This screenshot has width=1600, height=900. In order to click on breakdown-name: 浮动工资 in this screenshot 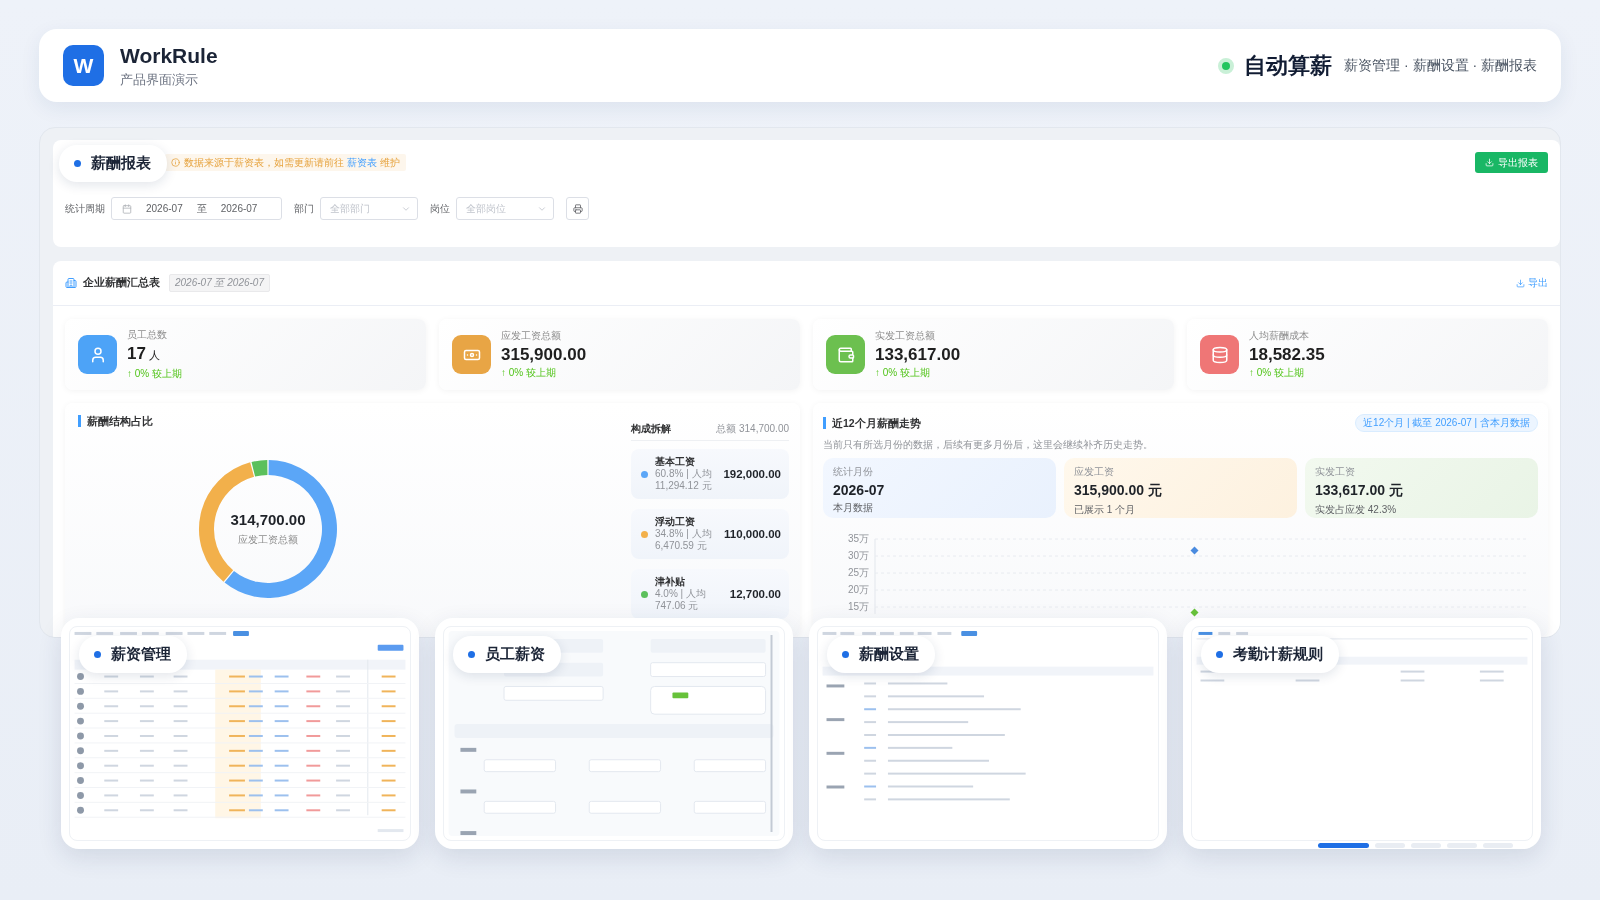, I will do `click(675, 522)`.